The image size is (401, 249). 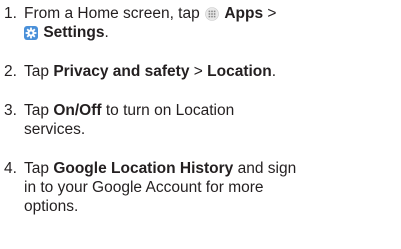 I want to click on step-number: 1., so click(x=10, y=13).